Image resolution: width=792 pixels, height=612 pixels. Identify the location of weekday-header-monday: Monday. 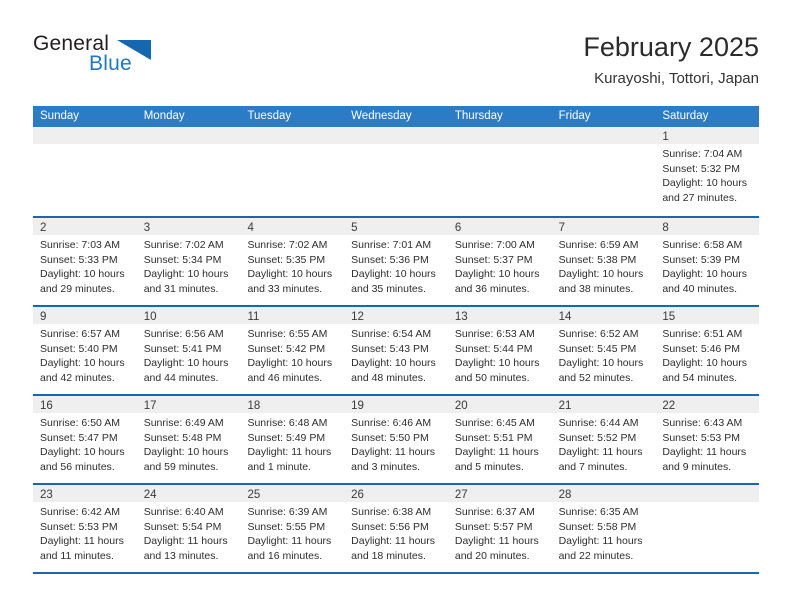
(164, 116).